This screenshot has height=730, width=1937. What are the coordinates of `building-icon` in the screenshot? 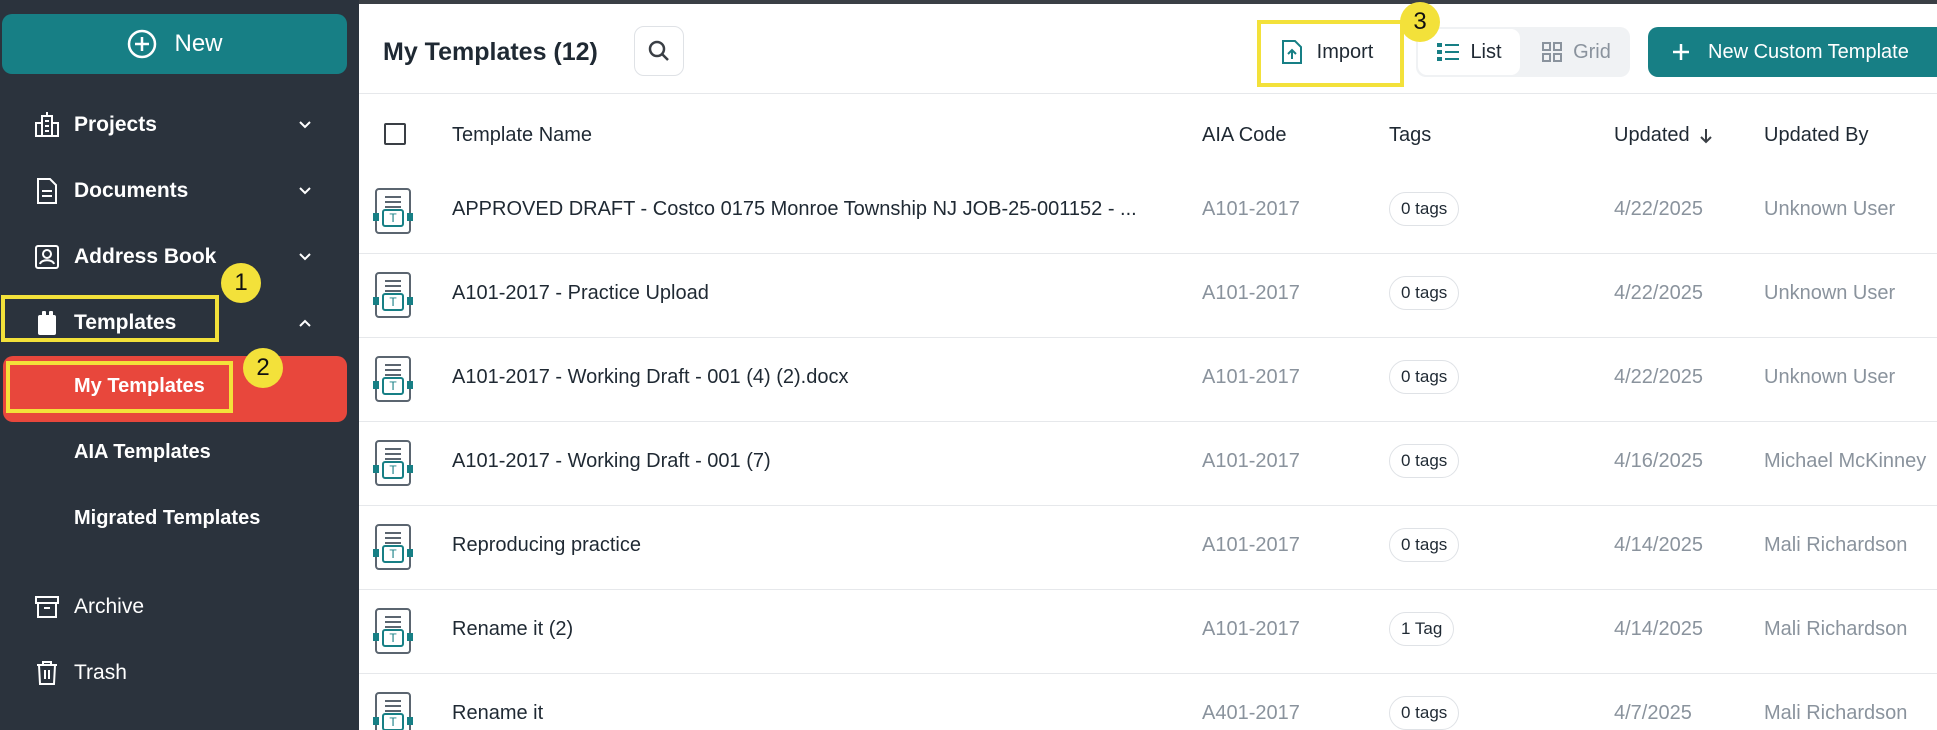 It's located at (47, 125).